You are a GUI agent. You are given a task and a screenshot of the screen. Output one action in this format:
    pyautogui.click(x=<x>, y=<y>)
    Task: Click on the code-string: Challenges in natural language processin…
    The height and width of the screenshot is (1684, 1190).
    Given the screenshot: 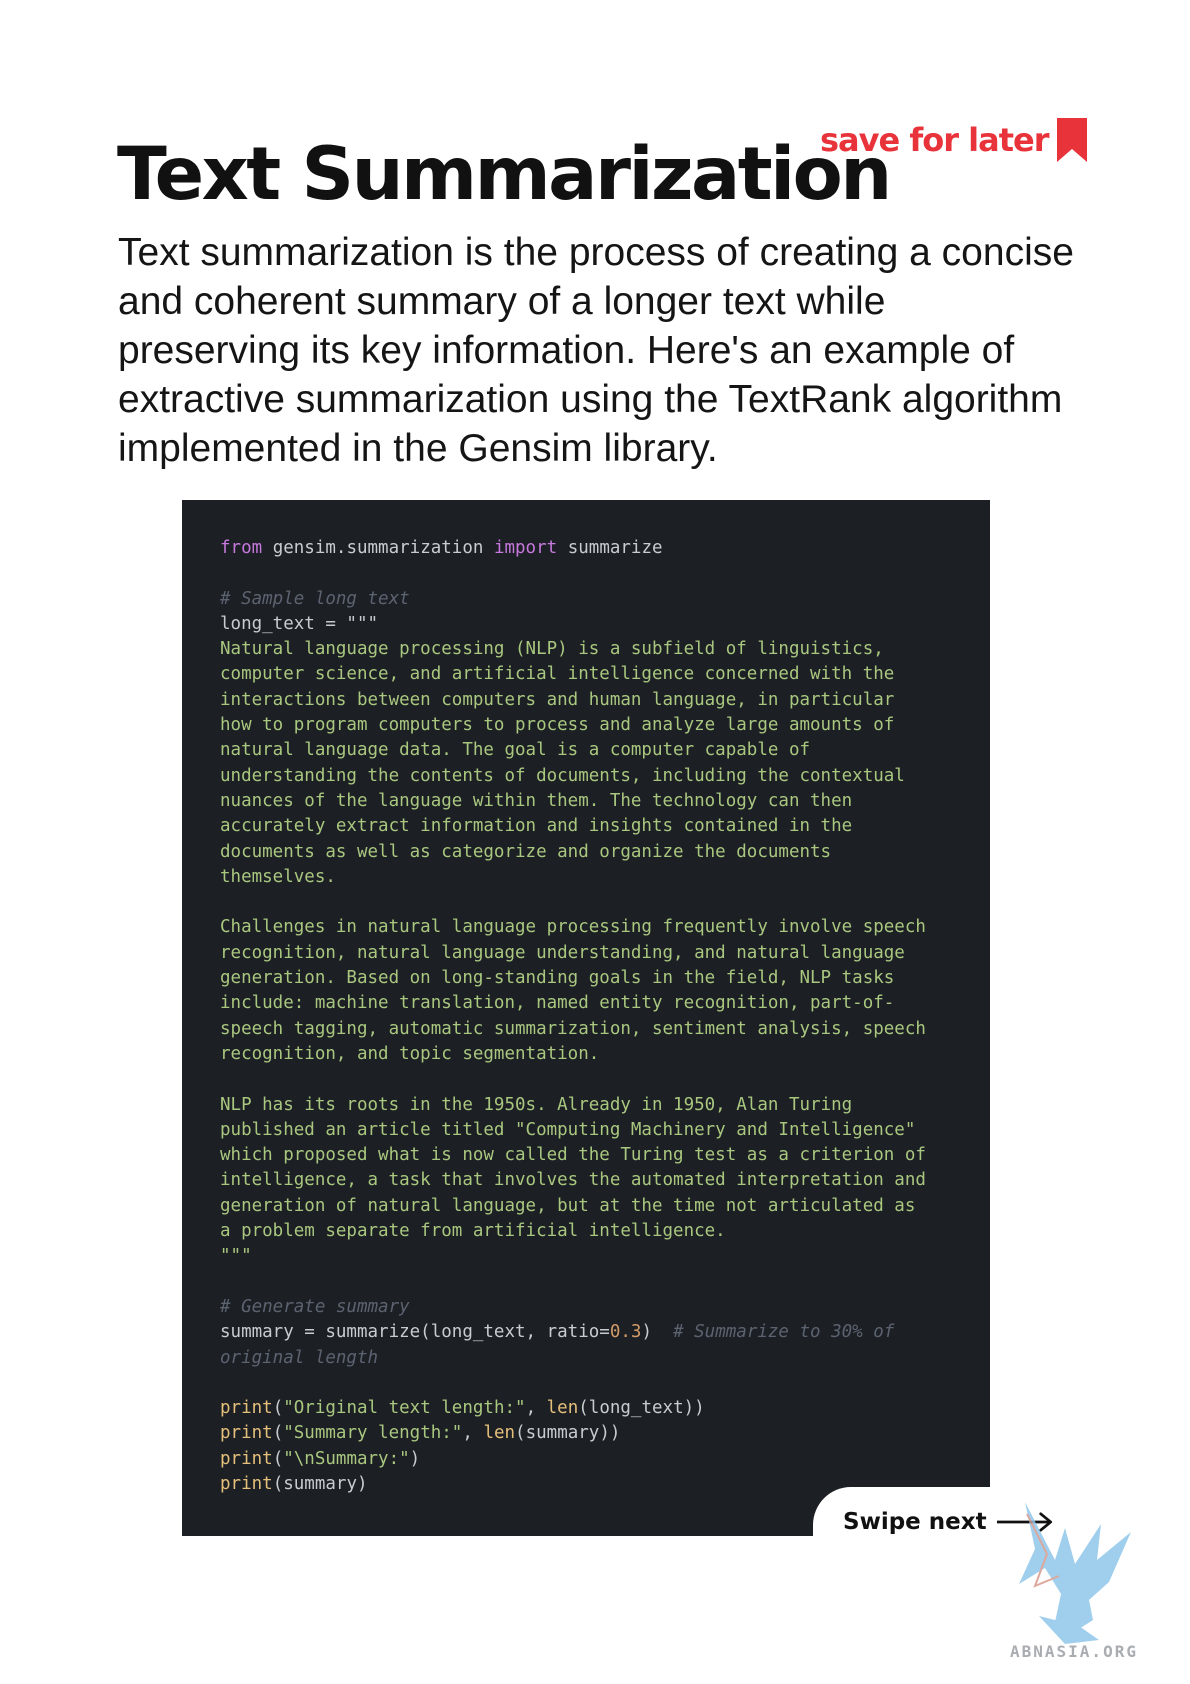 What is the action you would take?
    pyautogui.click(x=573, y=927)
    